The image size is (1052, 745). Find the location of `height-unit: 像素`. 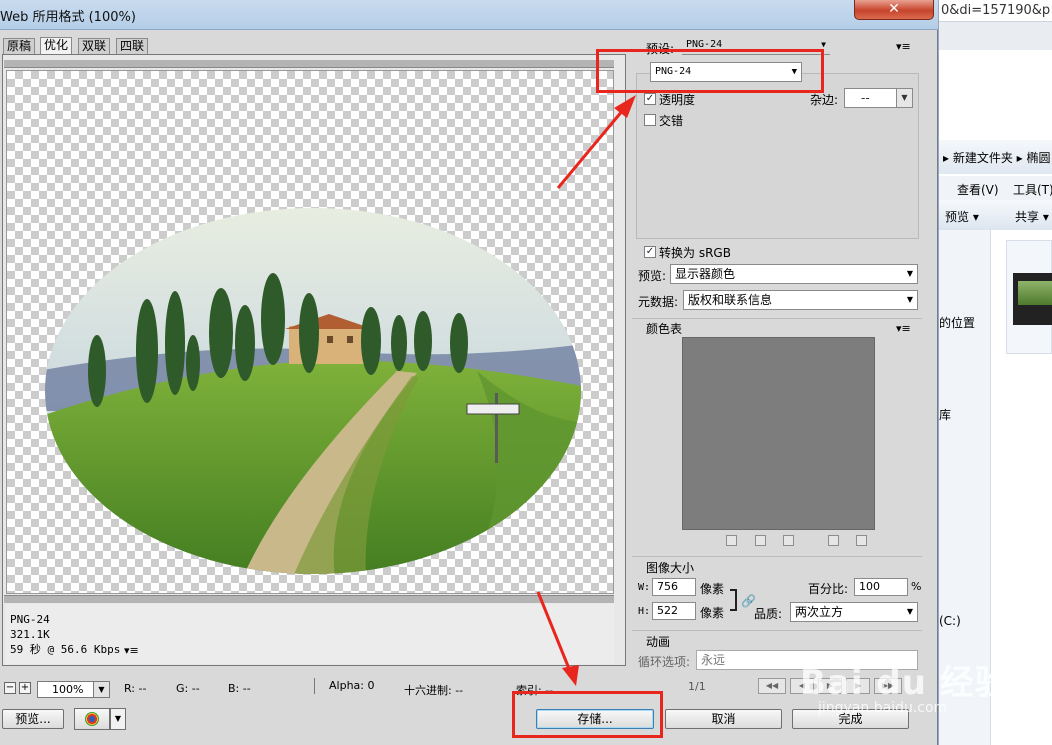

height-unit: 像素 is located at coordinates (712, 613).